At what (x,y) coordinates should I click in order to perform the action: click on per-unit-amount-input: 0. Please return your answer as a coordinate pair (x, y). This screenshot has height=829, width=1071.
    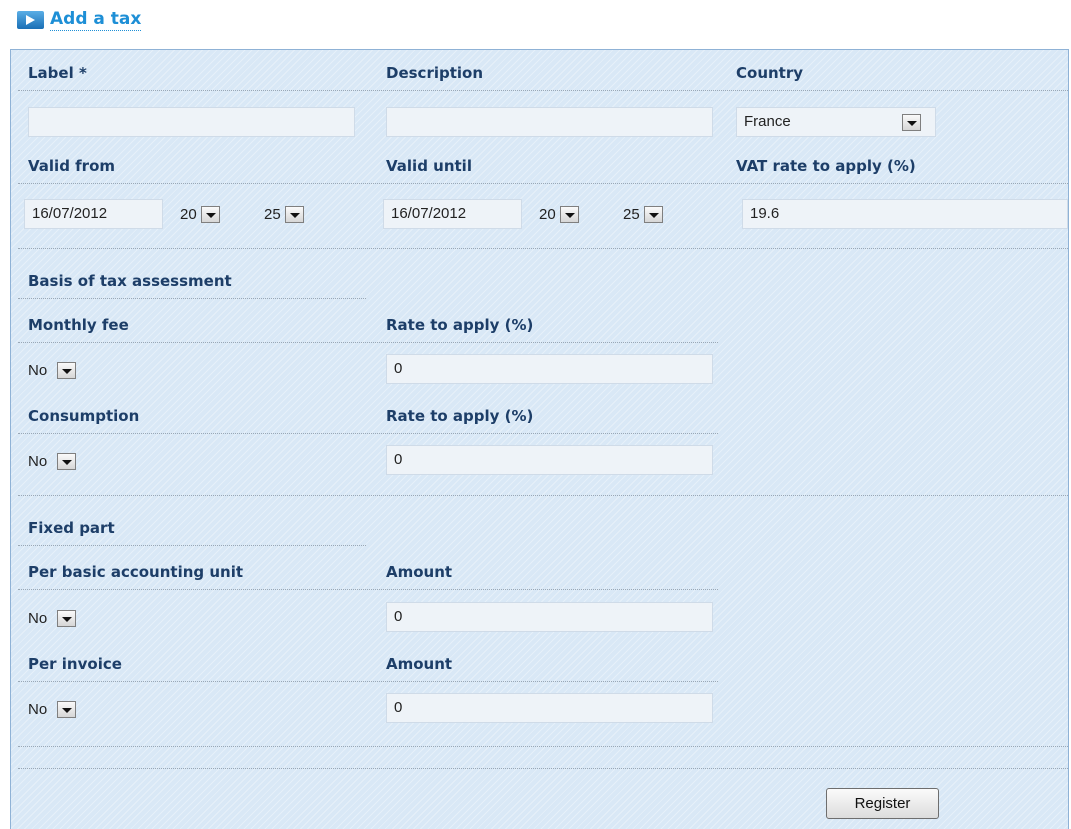
    Looking at the image, I should click on (549, 617).